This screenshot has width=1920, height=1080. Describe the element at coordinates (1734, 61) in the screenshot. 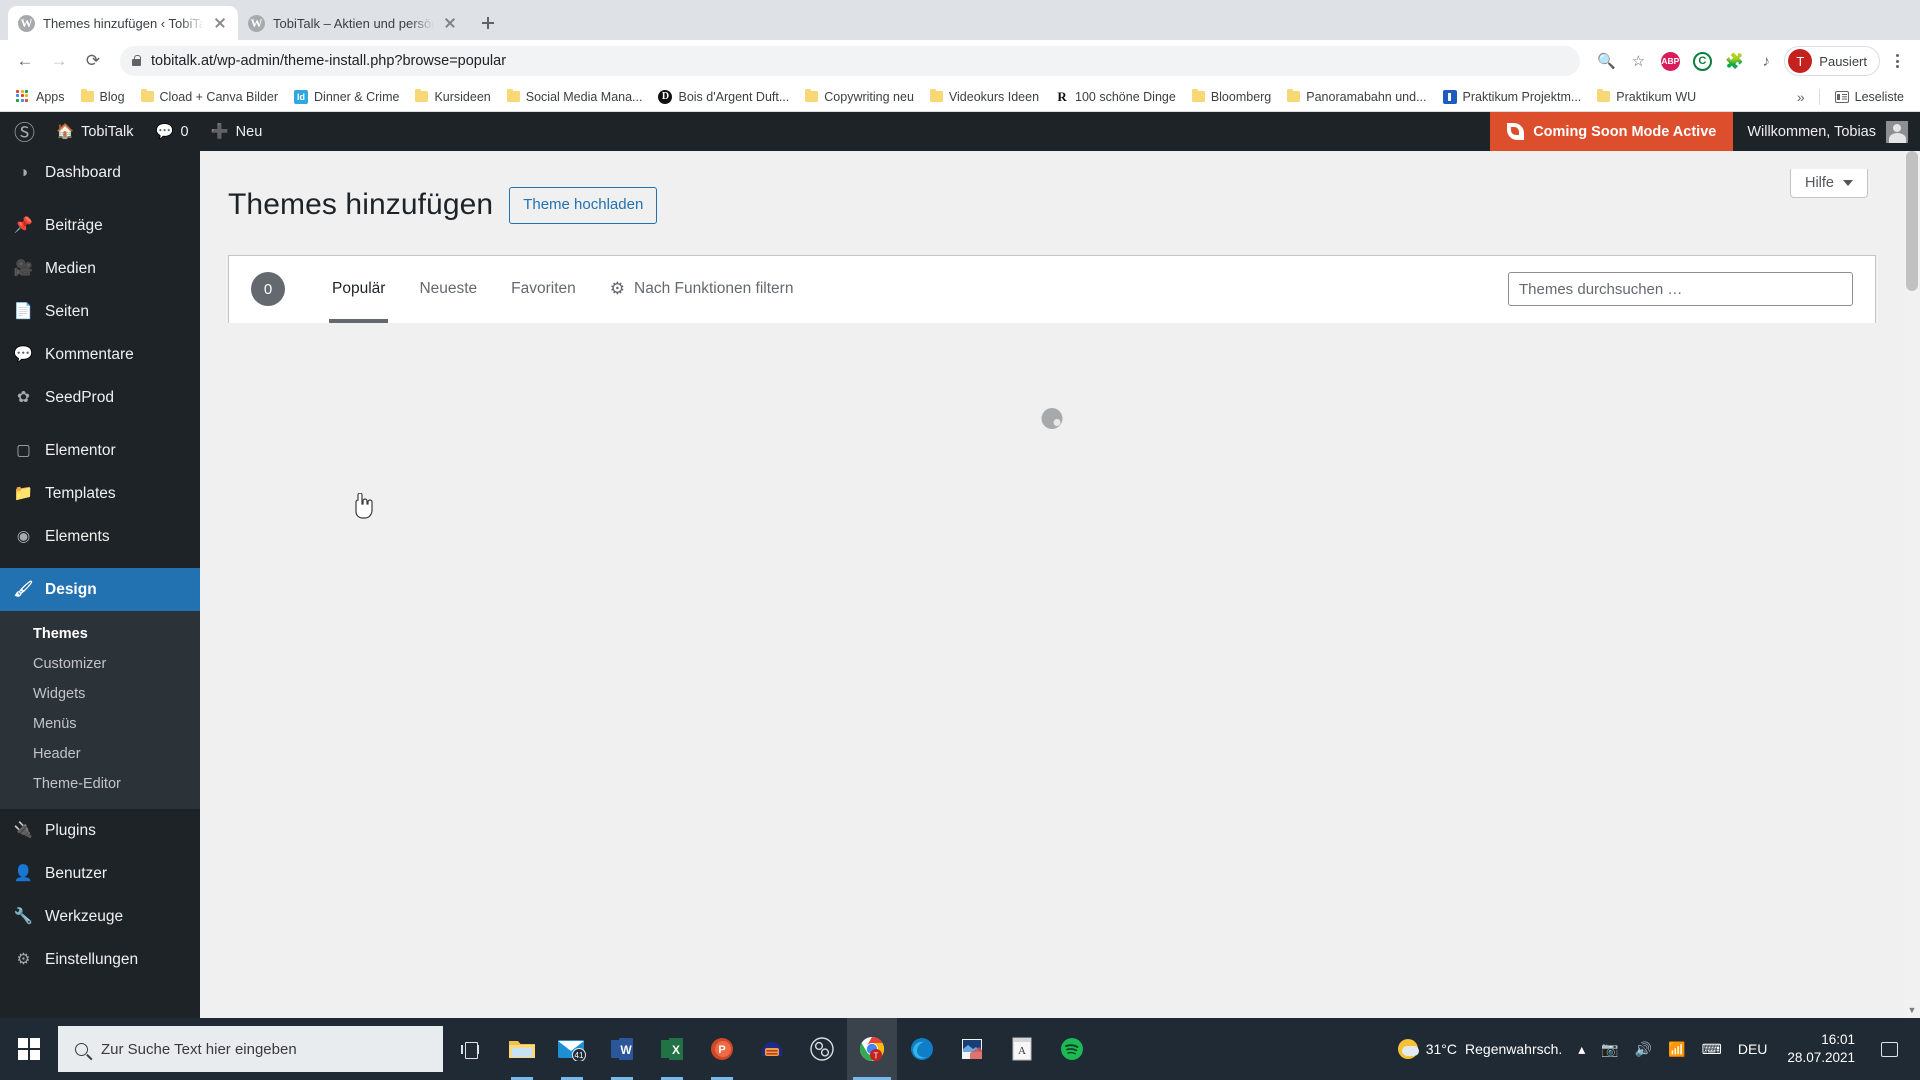

I see `extensions-puzzle-icon: 🧩` at that location.